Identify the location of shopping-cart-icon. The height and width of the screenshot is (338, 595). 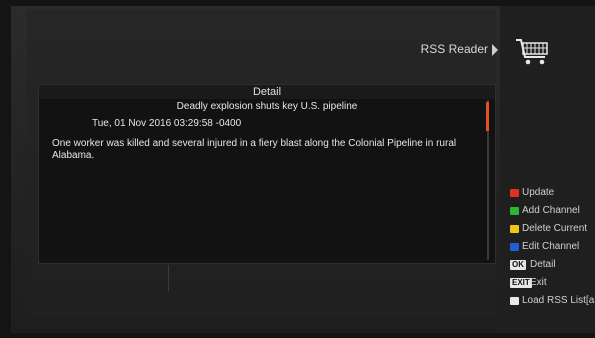
(532, 52).